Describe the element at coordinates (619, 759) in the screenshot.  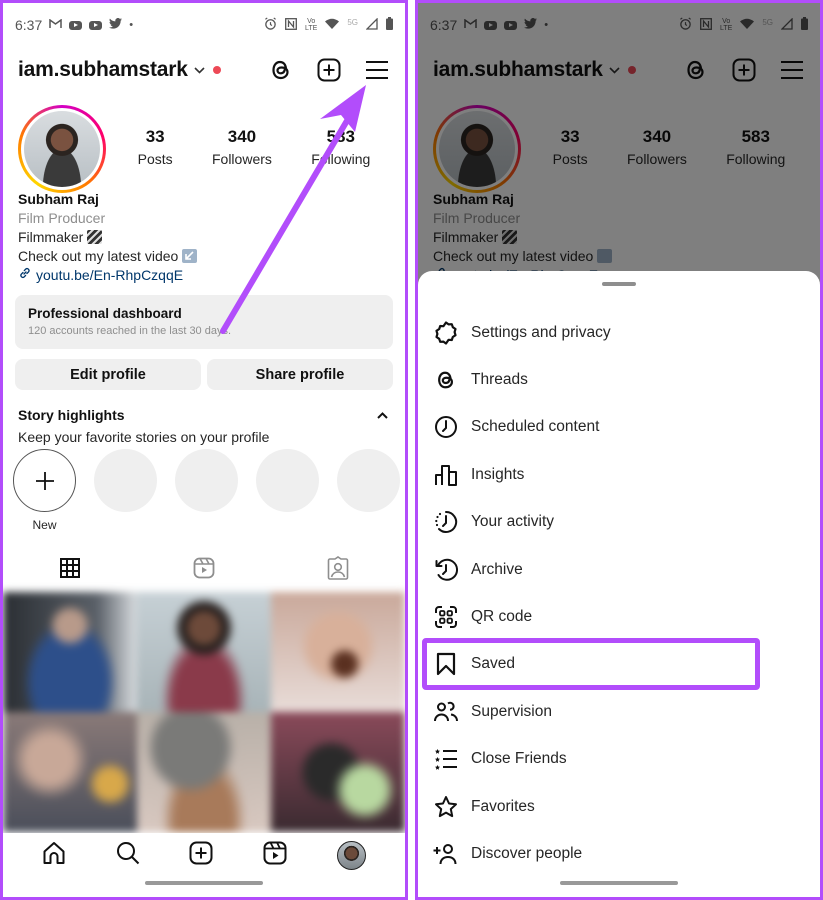
I see `menu-item-close-friends: Close Friends` at that location.